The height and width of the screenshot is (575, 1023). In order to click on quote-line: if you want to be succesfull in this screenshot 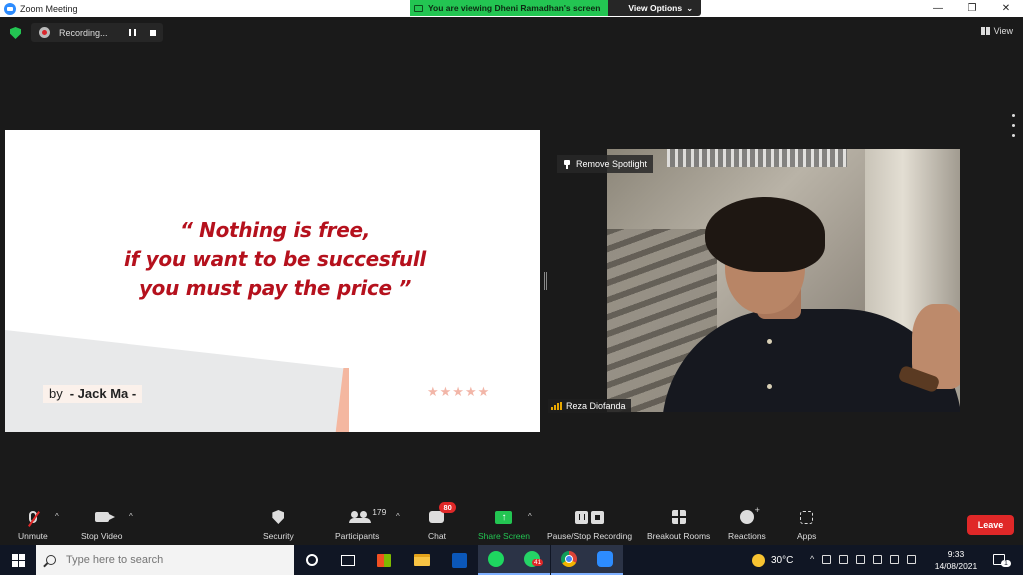, I will do `click(275, 259)`.